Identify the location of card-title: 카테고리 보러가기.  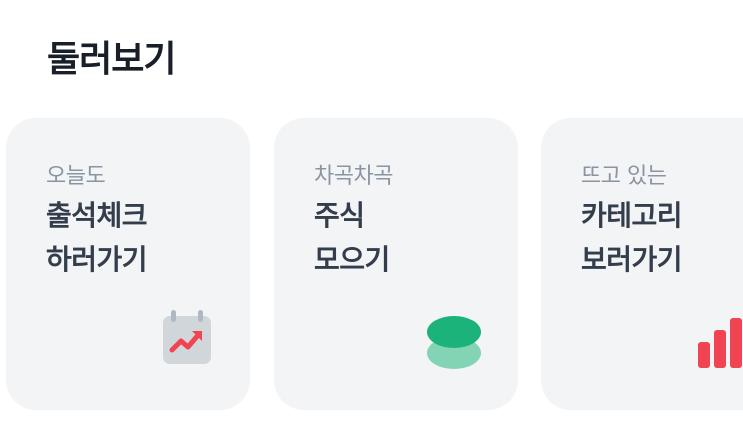
(632, 238).